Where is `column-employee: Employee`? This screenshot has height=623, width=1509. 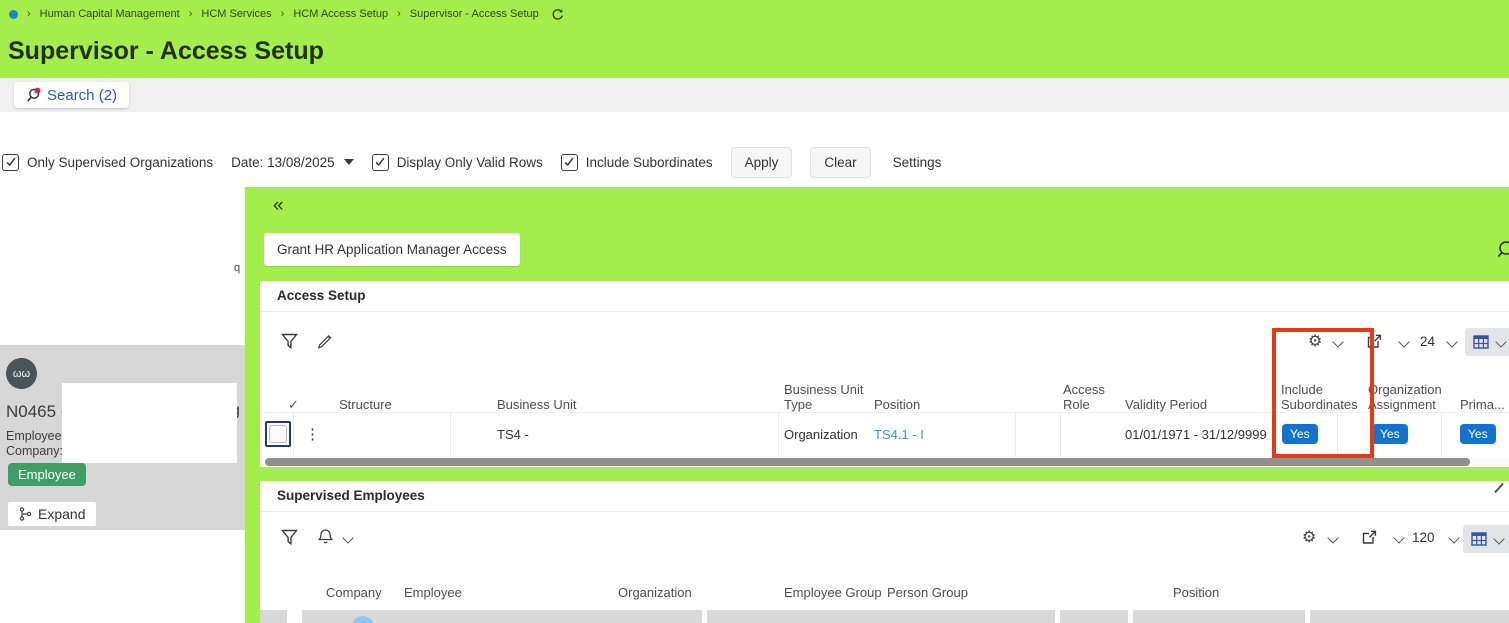 column-employee: Employee is located at coordinates (433, 592).